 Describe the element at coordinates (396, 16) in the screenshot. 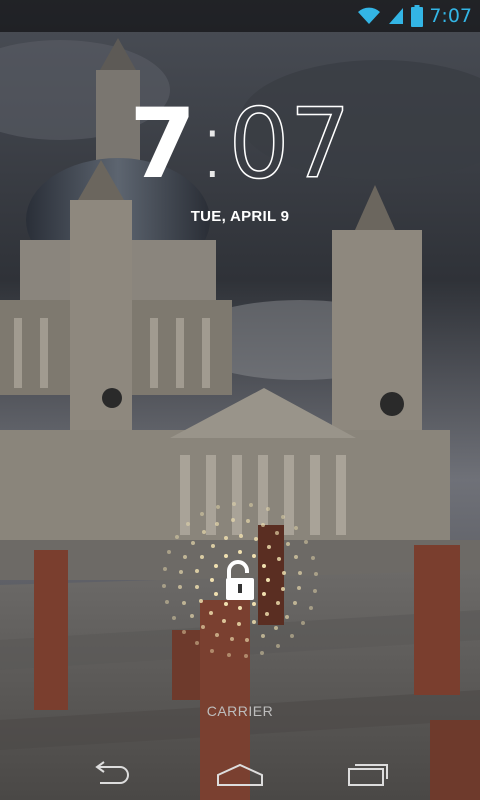

I see `signal-icon` at that location.